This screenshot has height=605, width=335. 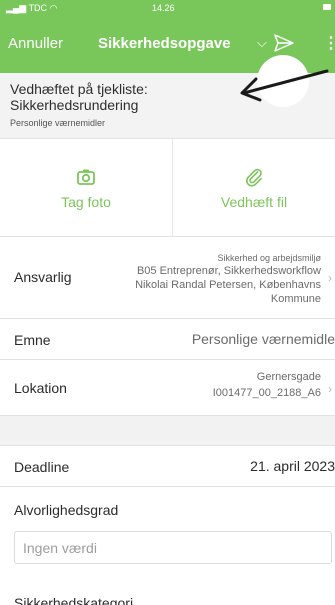 I want to click on take-photo-label: Tag foto, so click(x=86, y=202).